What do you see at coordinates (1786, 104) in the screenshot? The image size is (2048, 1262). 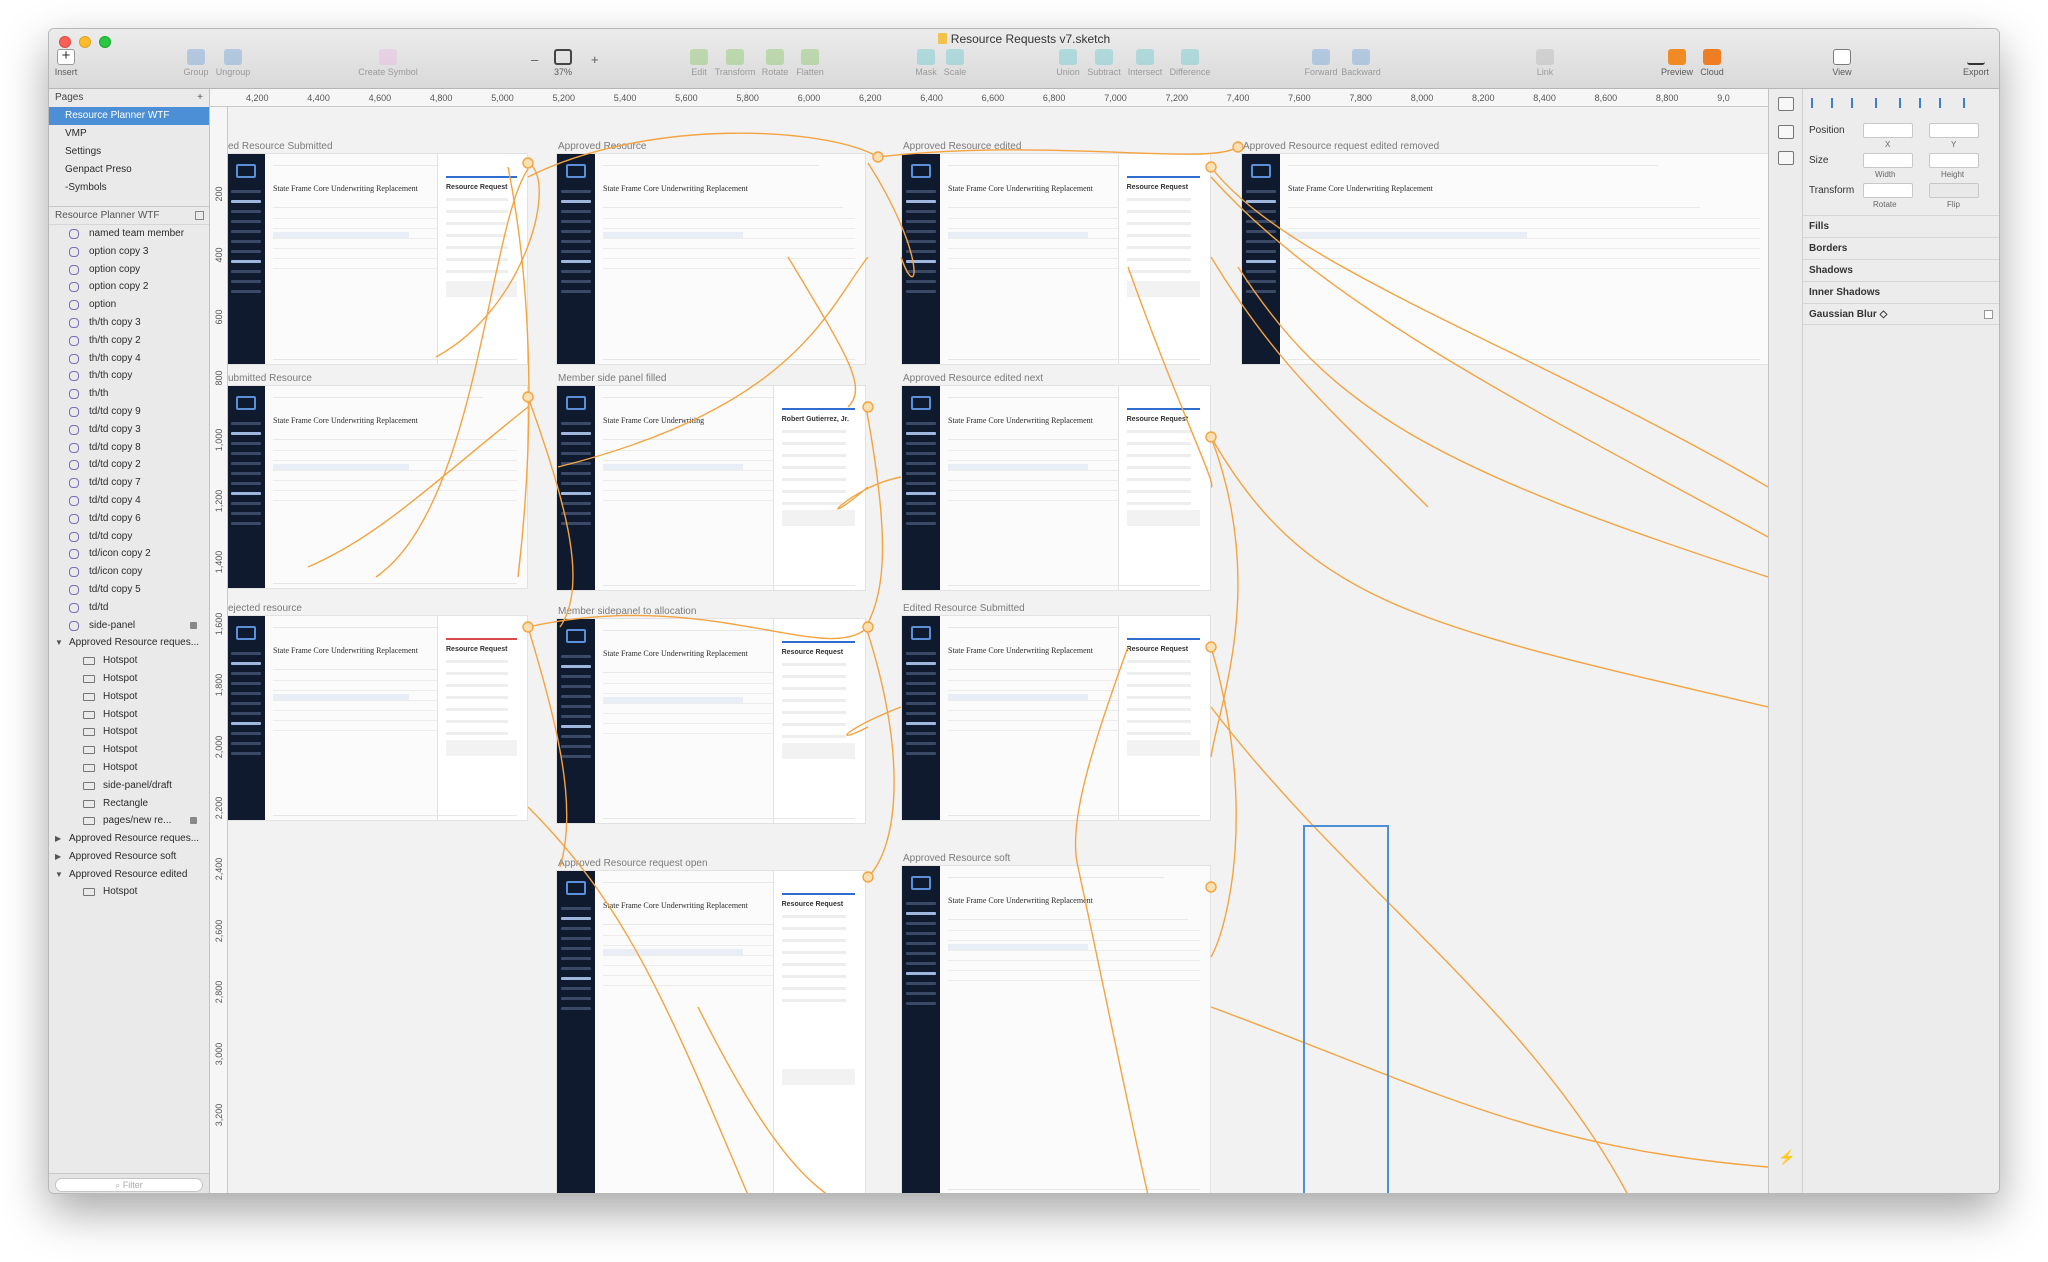 I see `style-tab-icon` at bounding box center [1786, 104].